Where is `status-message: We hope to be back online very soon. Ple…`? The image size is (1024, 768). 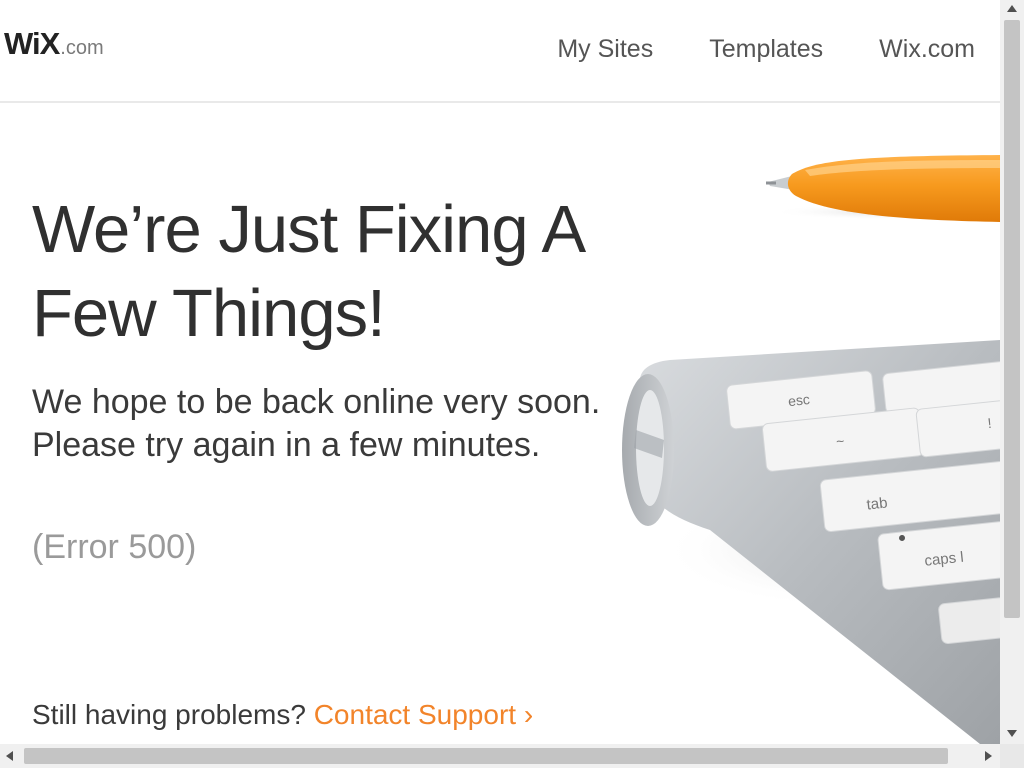
status-message: We hope to be back online very soon. Ple… is located at coordinates (332, 424).